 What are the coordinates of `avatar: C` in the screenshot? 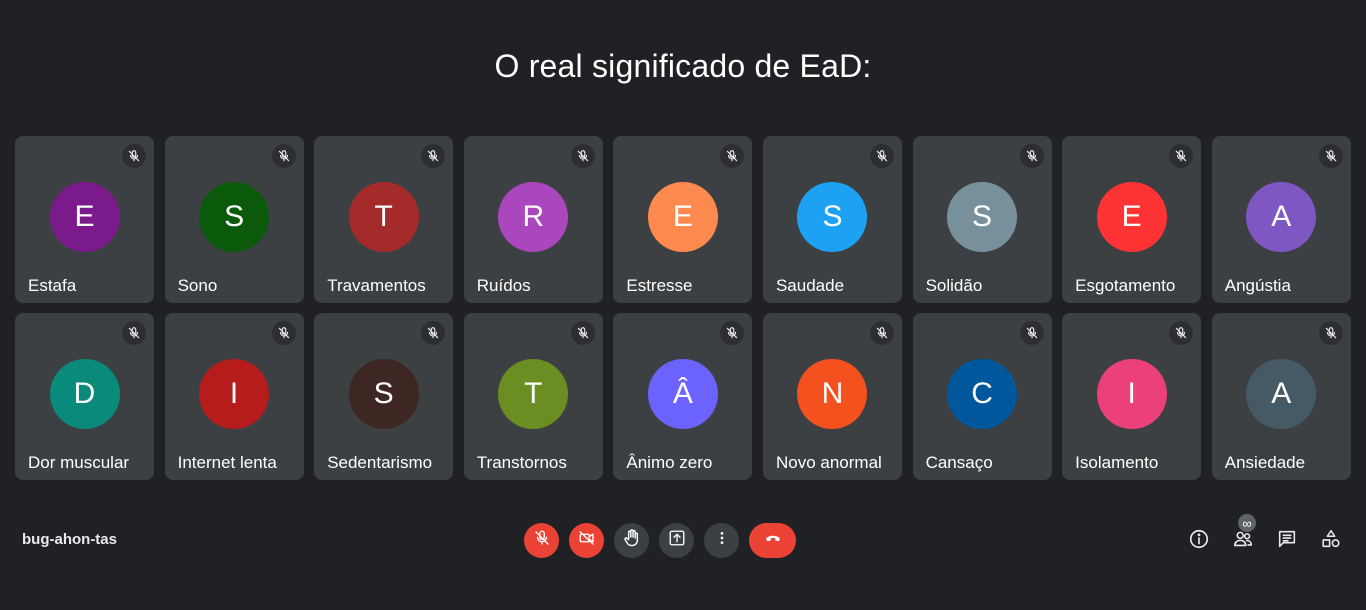 It's located at (982, 394).